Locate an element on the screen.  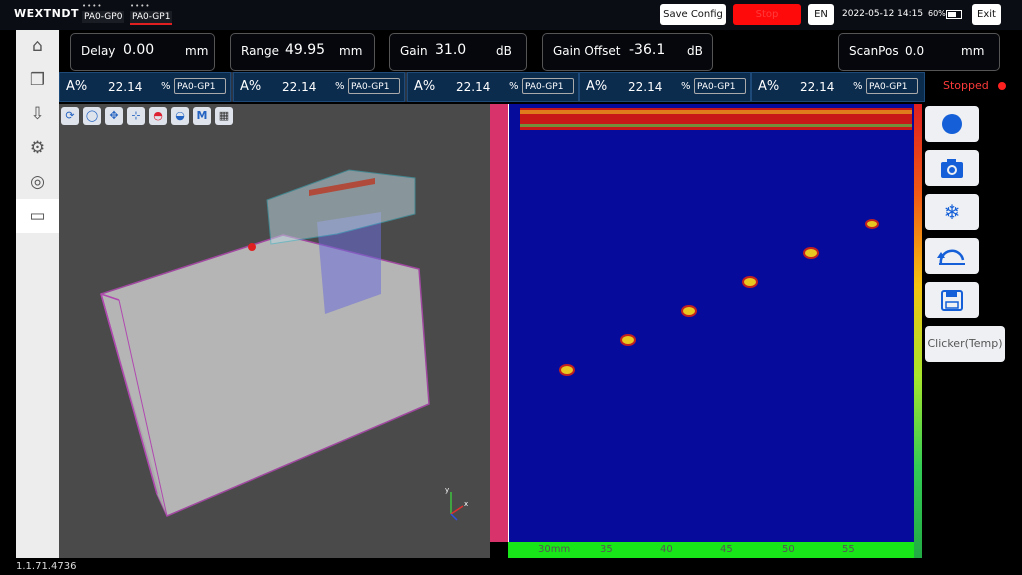
param-value: -36.1 is located at coordinates (647, 50).